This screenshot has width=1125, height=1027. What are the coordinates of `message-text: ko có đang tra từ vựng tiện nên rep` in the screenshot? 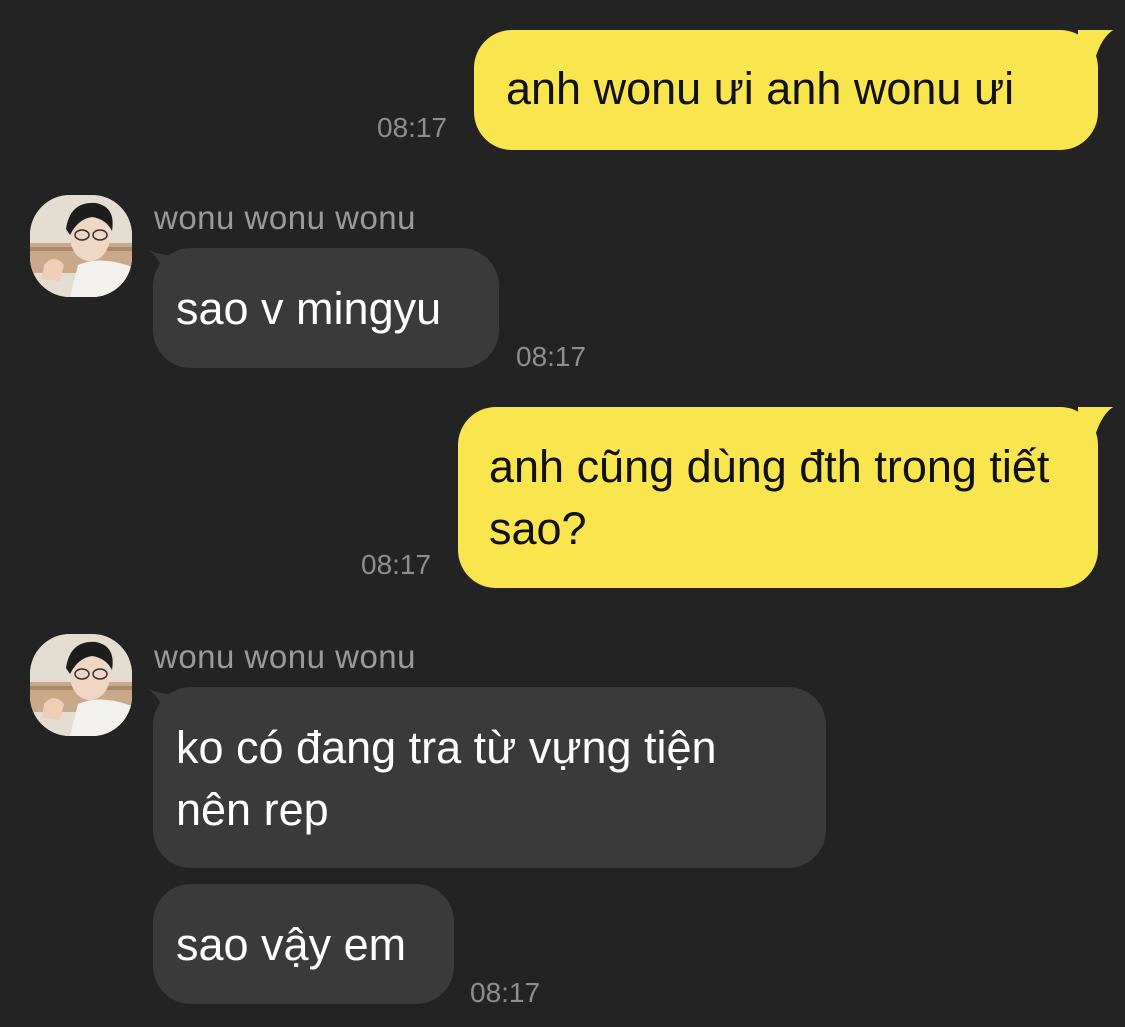 It's located at (446, 778).